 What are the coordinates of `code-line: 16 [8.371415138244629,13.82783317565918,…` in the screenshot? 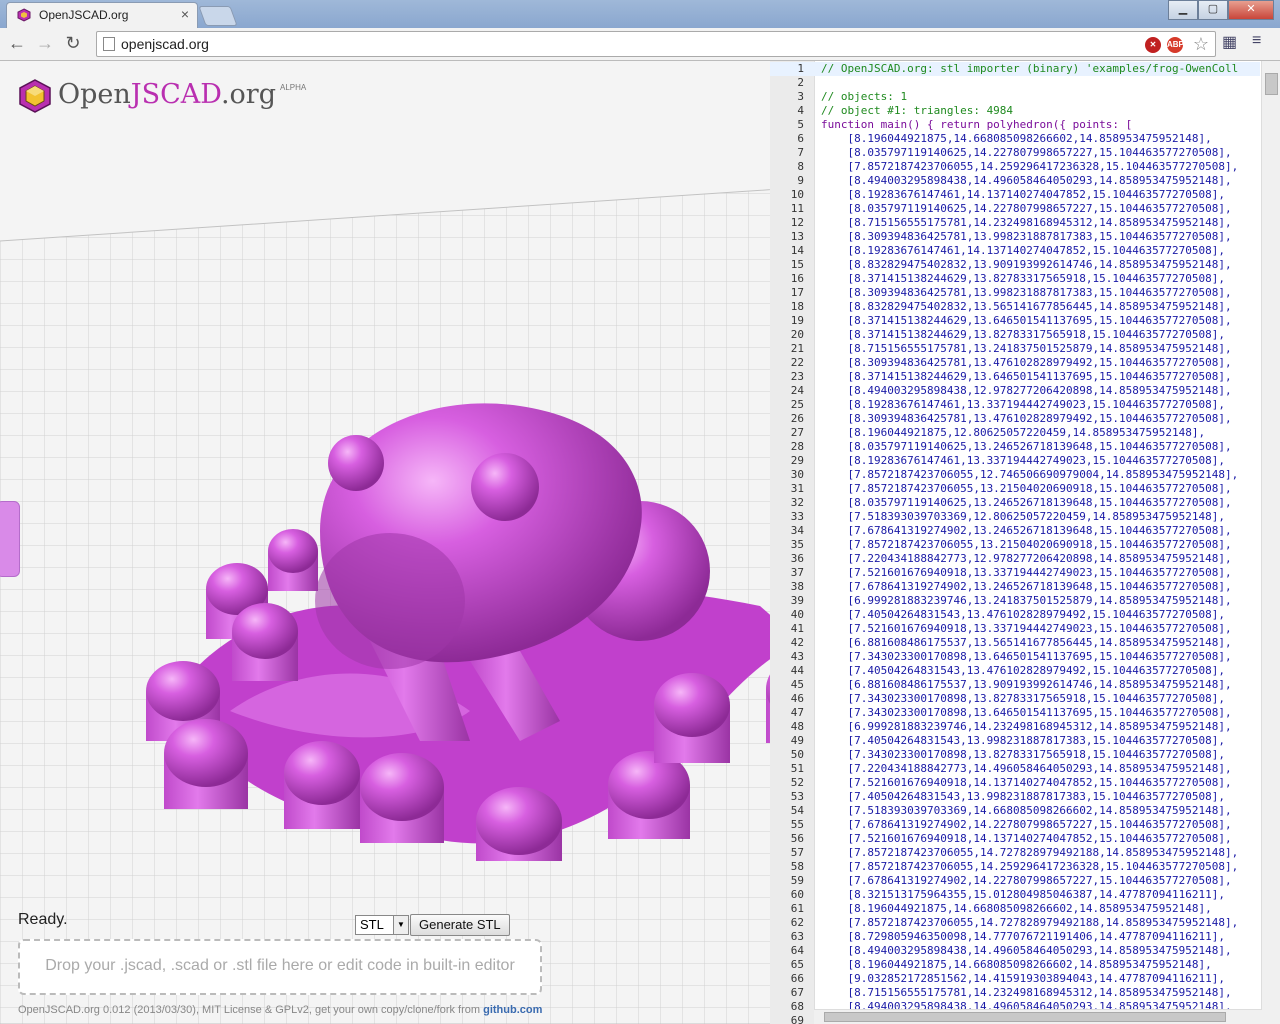 It's located at (1015, 279).